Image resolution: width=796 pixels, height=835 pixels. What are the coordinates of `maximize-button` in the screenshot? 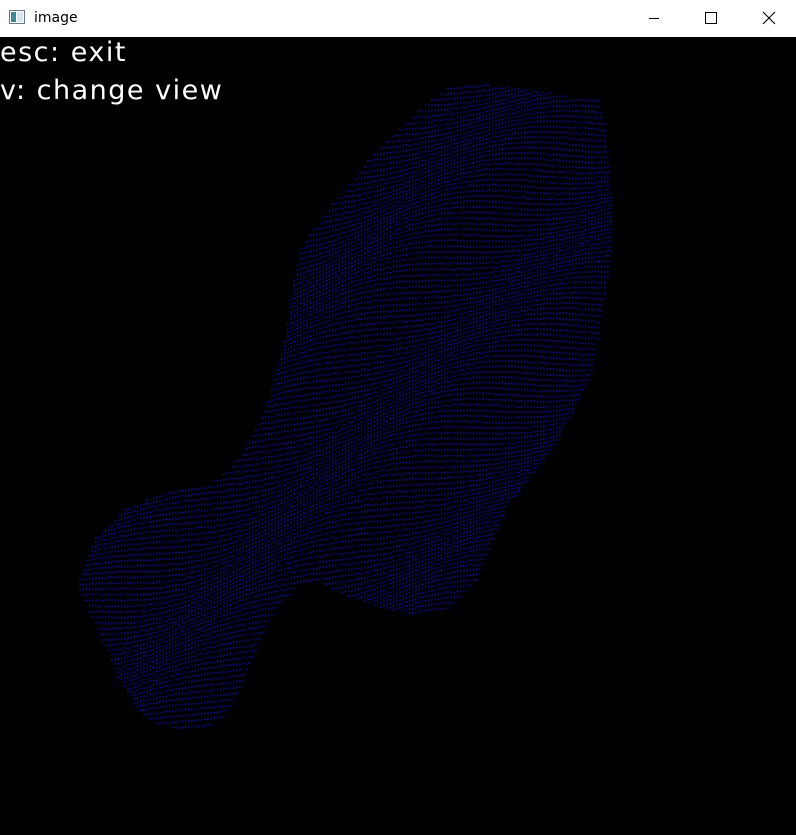 It's located at (712, 18).